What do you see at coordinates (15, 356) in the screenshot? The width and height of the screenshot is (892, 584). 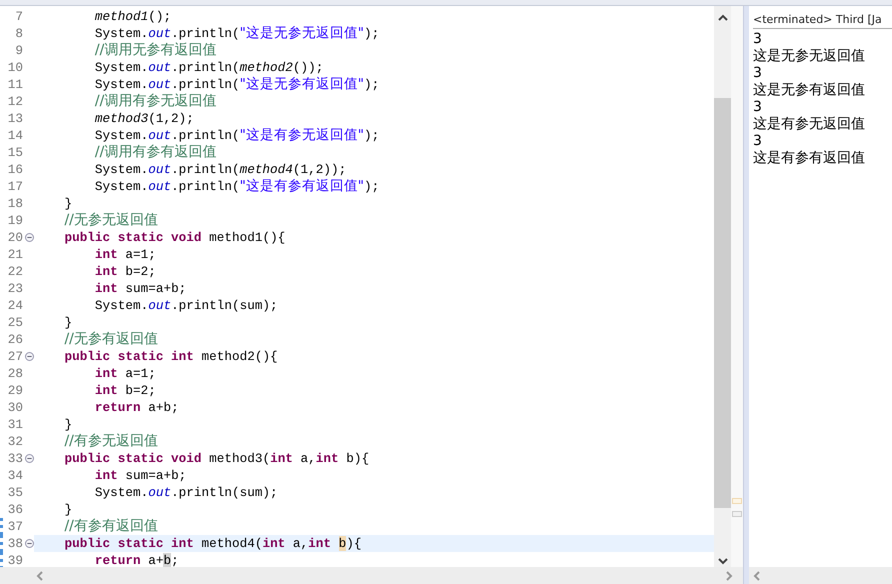 I see `line-number: 27` at bounding box center [15, 356].